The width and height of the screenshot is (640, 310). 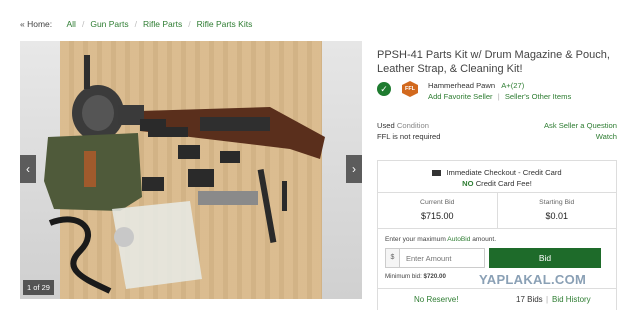 I want to click on autobid-link: AutoBid, so click(x=458, y=239).